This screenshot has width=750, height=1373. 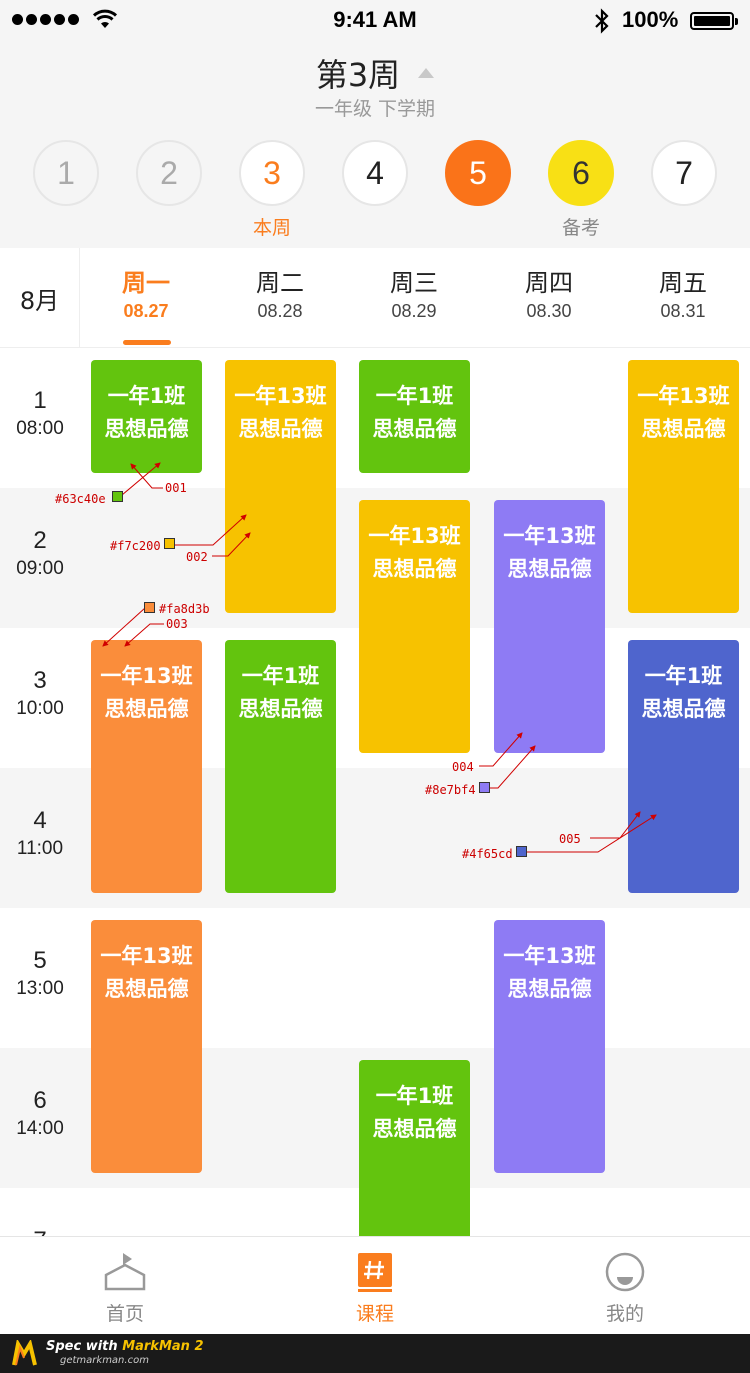 I want to click on day-header-2: 周二 08.28, so click(x=280, y=296).